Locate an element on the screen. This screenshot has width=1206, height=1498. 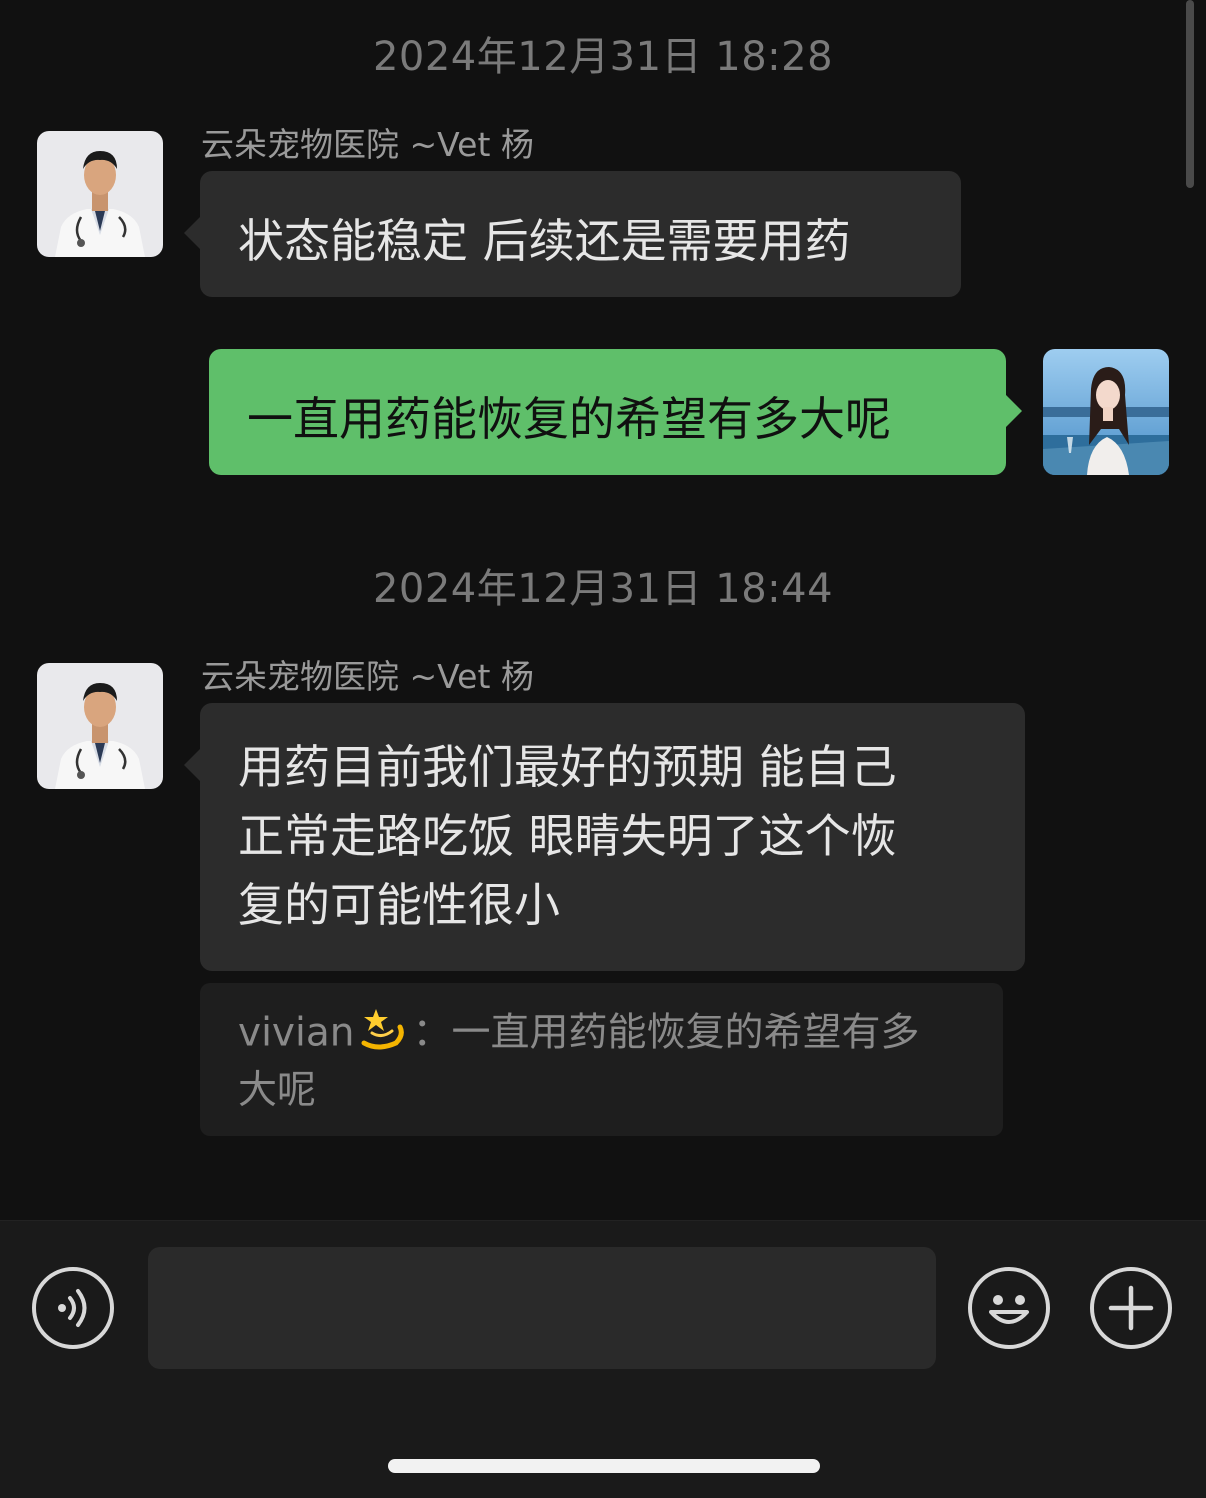
emoji-face-icon is located at coordinates (1009, 1309).